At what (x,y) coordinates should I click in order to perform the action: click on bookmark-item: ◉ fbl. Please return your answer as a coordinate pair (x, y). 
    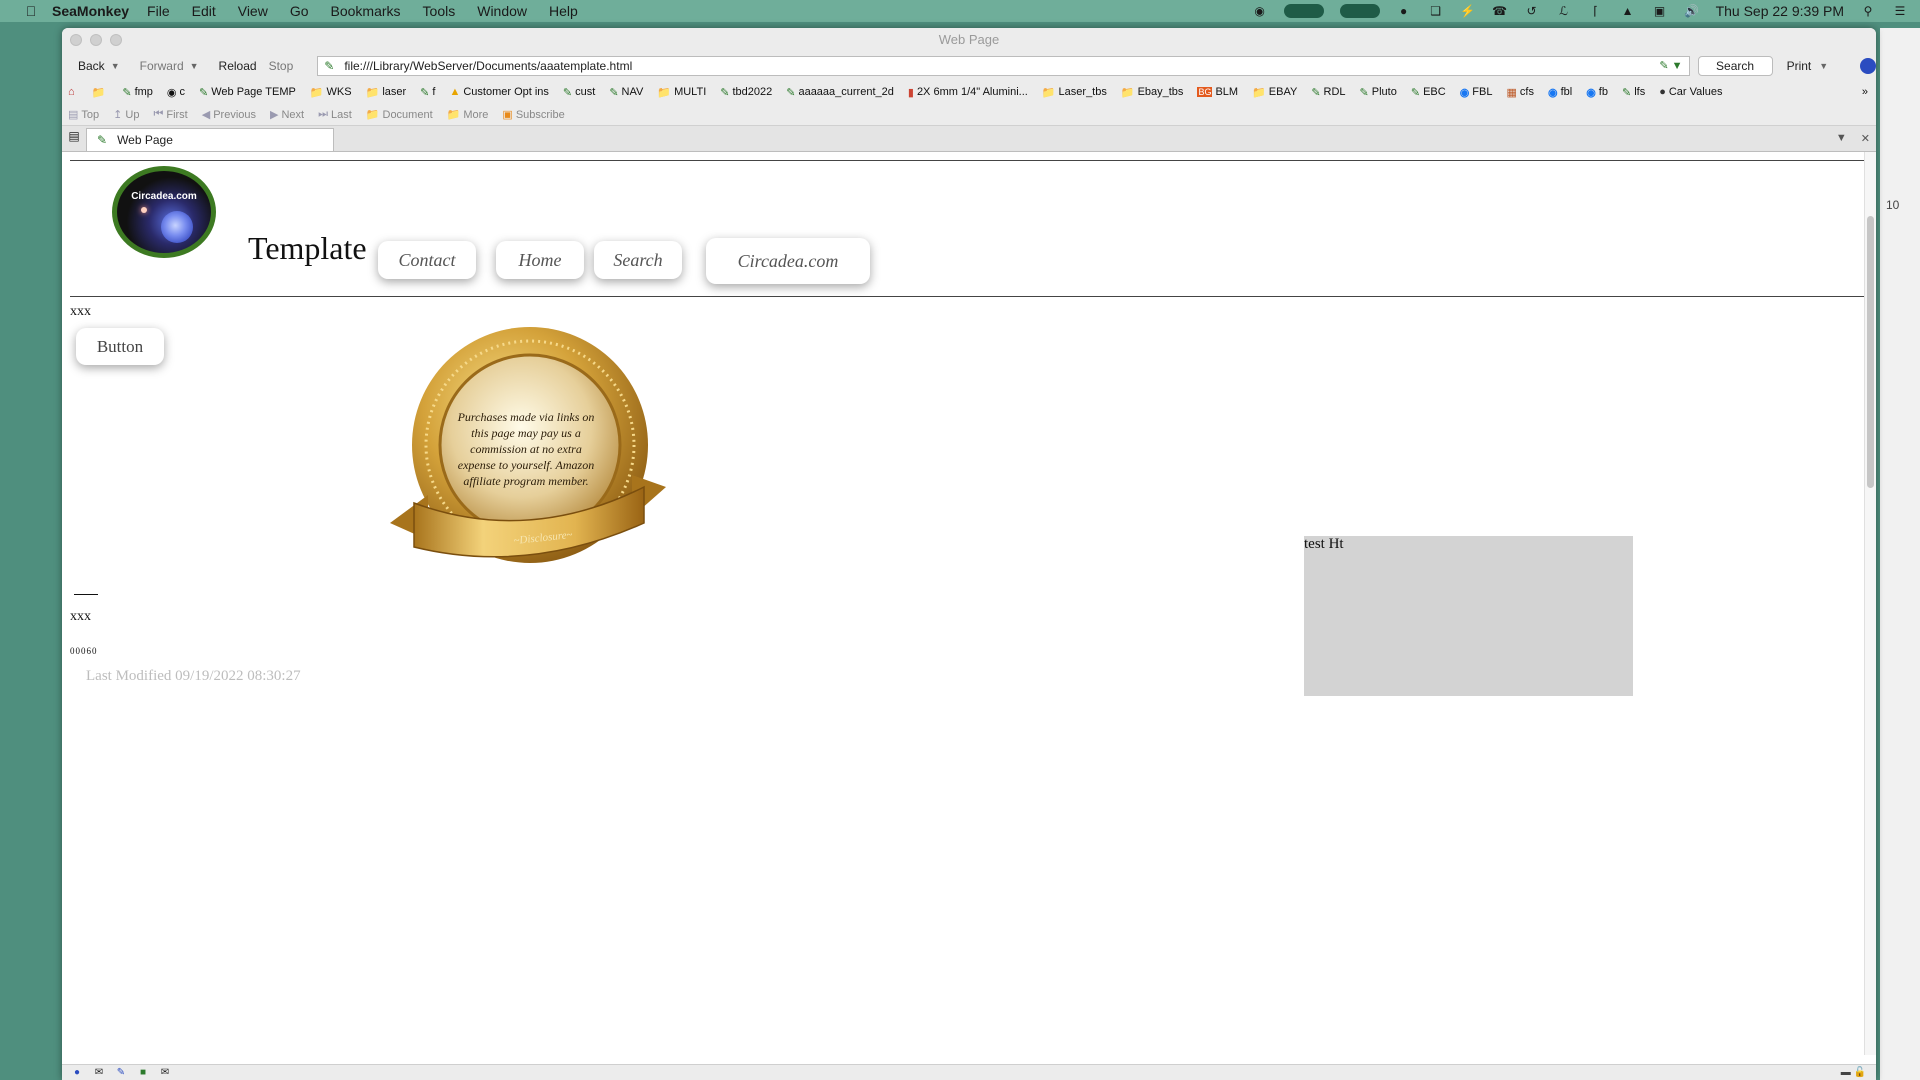
    Looking at the image, I should click on (1560, 92).